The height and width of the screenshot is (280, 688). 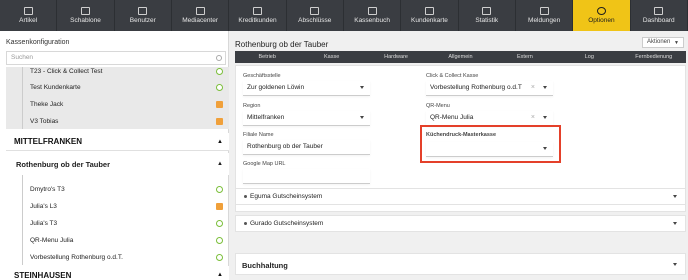 What do you see at coordinates (460, 196) in the screenshot?
I see `eguma-collapsible: Eguma Gutscheinsystem` at bounding box center [460, 196].